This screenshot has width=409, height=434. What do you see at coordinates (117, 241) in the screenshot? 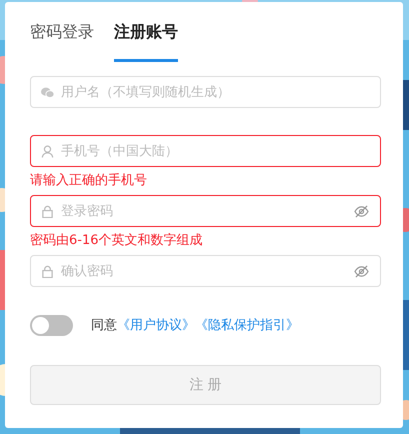
I see `error-message: 密码由6-16个英文和数字组成` at bounding box center [117, 241].